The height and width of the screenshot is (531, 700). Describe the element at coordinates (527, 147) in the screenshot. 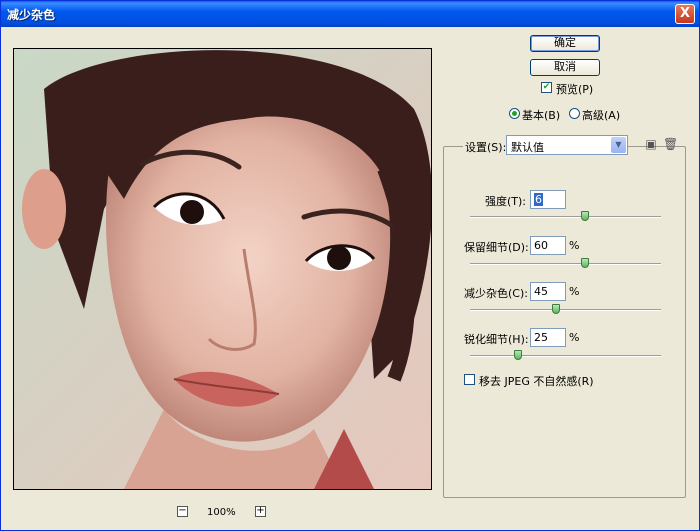

I see `settings-value: 默认值` at that location.